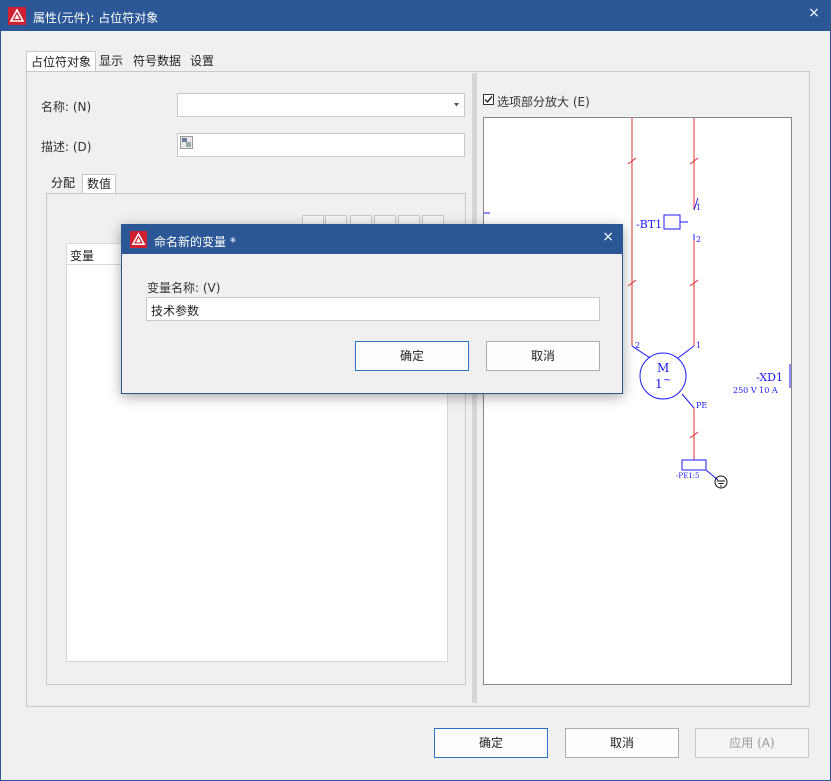 This screenshot has height=781, width=831. Describe the element at coordinates (186, 142) in the screenshot. I see `language-icon` at that location.